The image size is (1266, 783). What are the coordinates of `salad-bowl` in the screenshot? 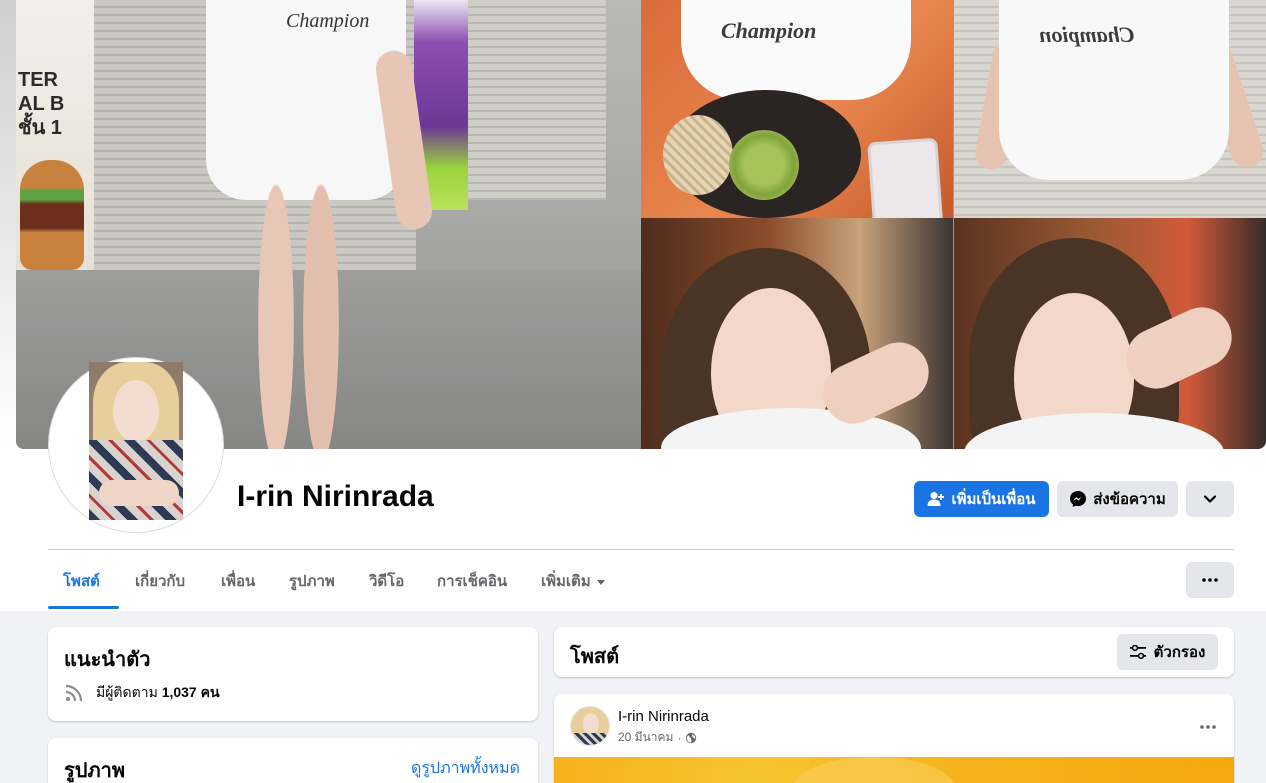 It's located at (764, 165).